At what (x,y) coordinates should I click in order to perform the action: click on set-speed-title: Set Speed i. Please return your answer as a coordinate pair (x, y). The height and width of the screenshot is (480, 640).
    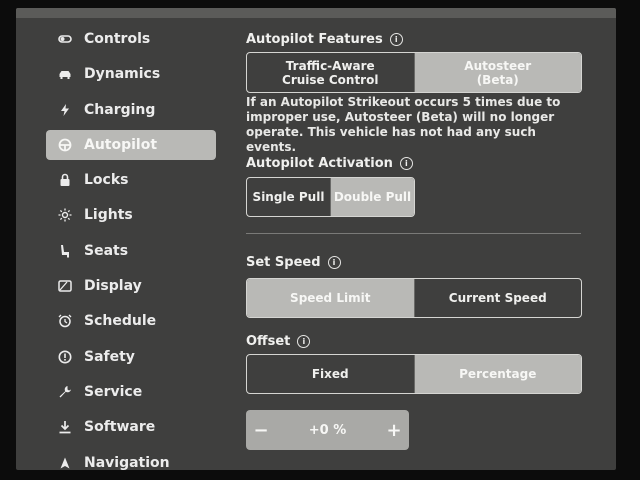
    Looking at the image, I should click on (293, 262).